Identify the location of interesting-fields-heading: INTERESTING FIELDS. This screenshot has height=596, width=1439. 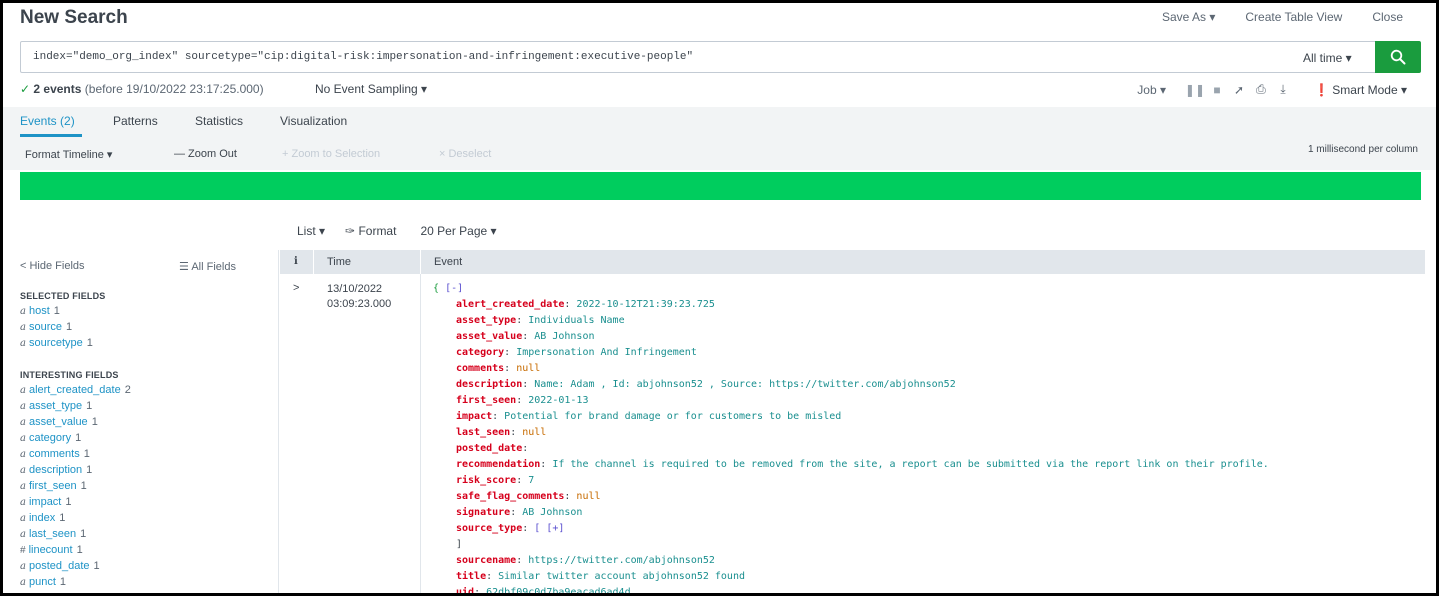
(69, 375).